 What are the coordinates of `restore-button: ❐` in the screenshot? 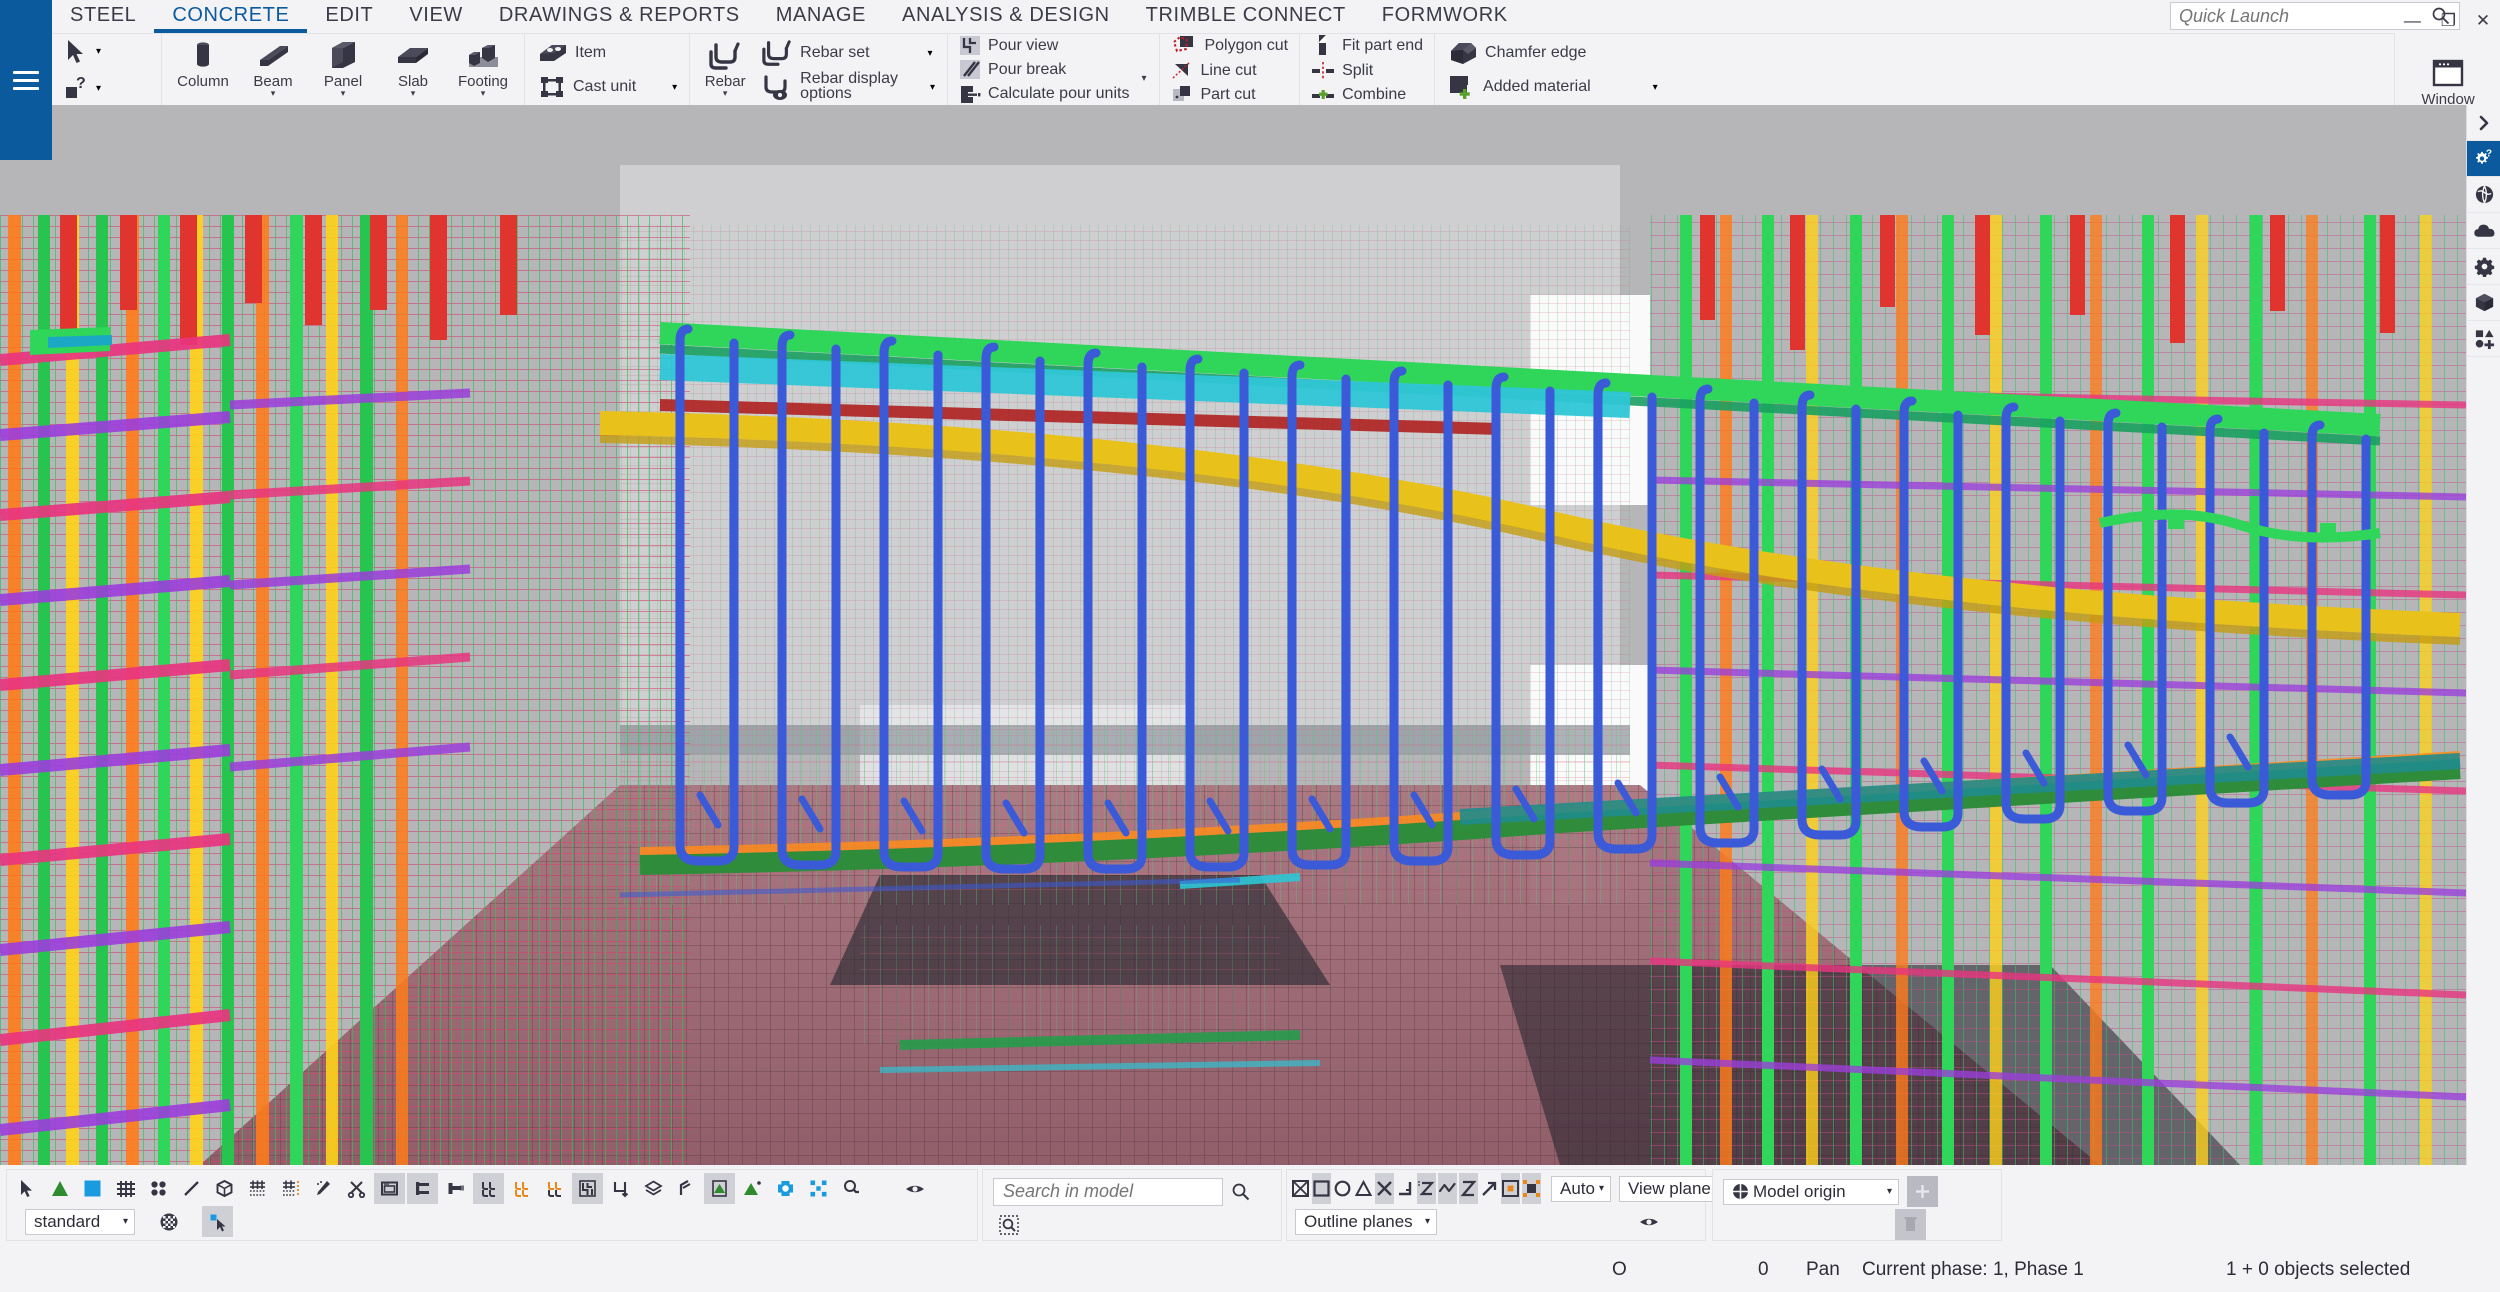 It's located at (2448, 20).